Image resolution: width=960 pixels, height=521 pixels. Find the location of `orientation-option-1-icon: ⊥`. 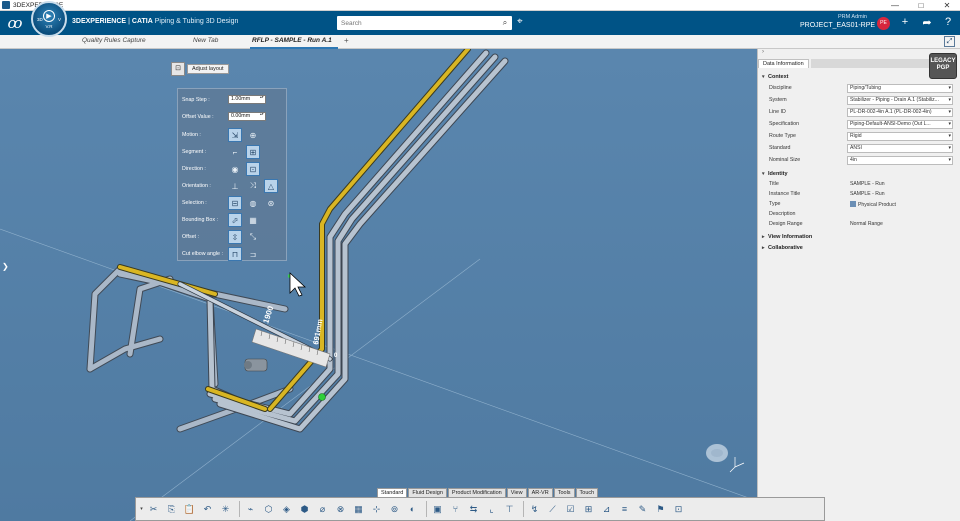

orientation-option-1-icon: ⊥ is located at coordinates (235, 186).